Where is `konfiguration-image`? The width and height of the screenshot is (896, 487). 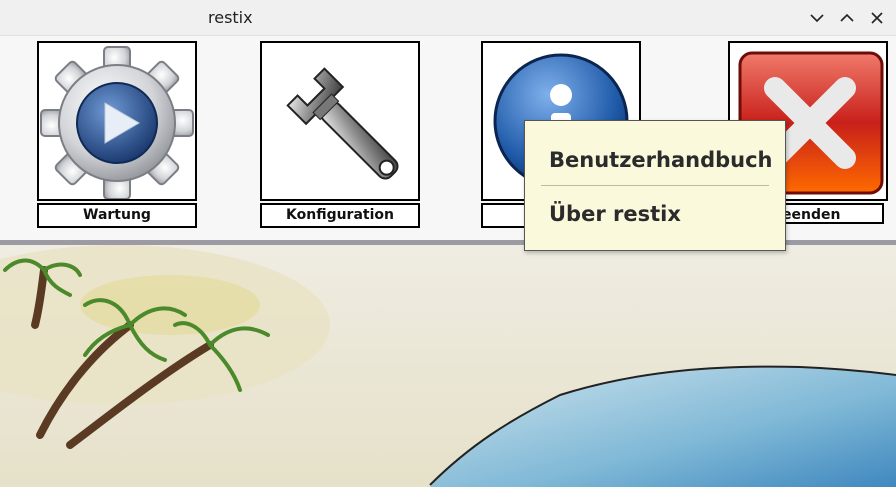
konfiguration-image is located at coordinates (340, 121).